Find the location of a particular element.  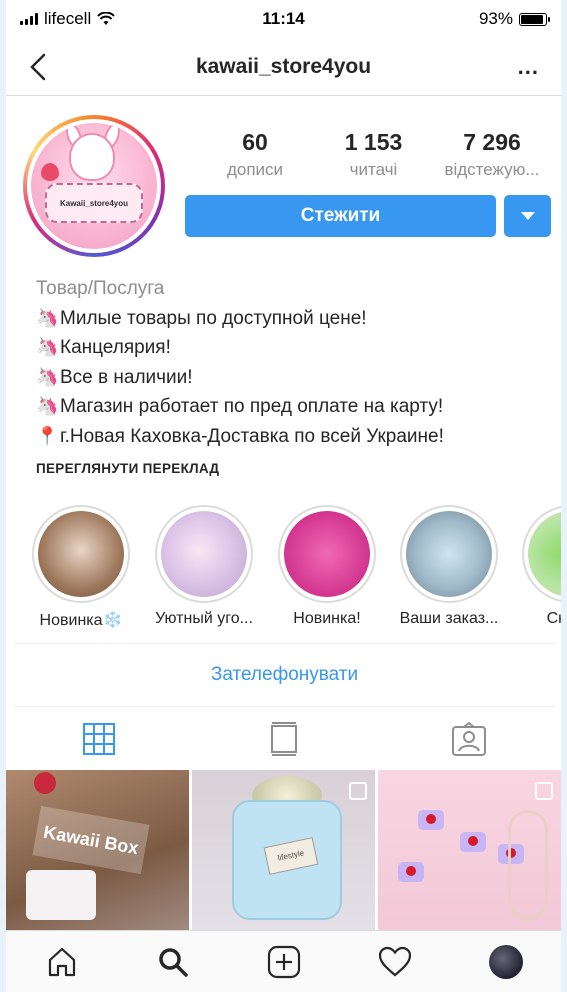

bio-line: 🦄 Все в наличии! is located at coordinates (296, 378).